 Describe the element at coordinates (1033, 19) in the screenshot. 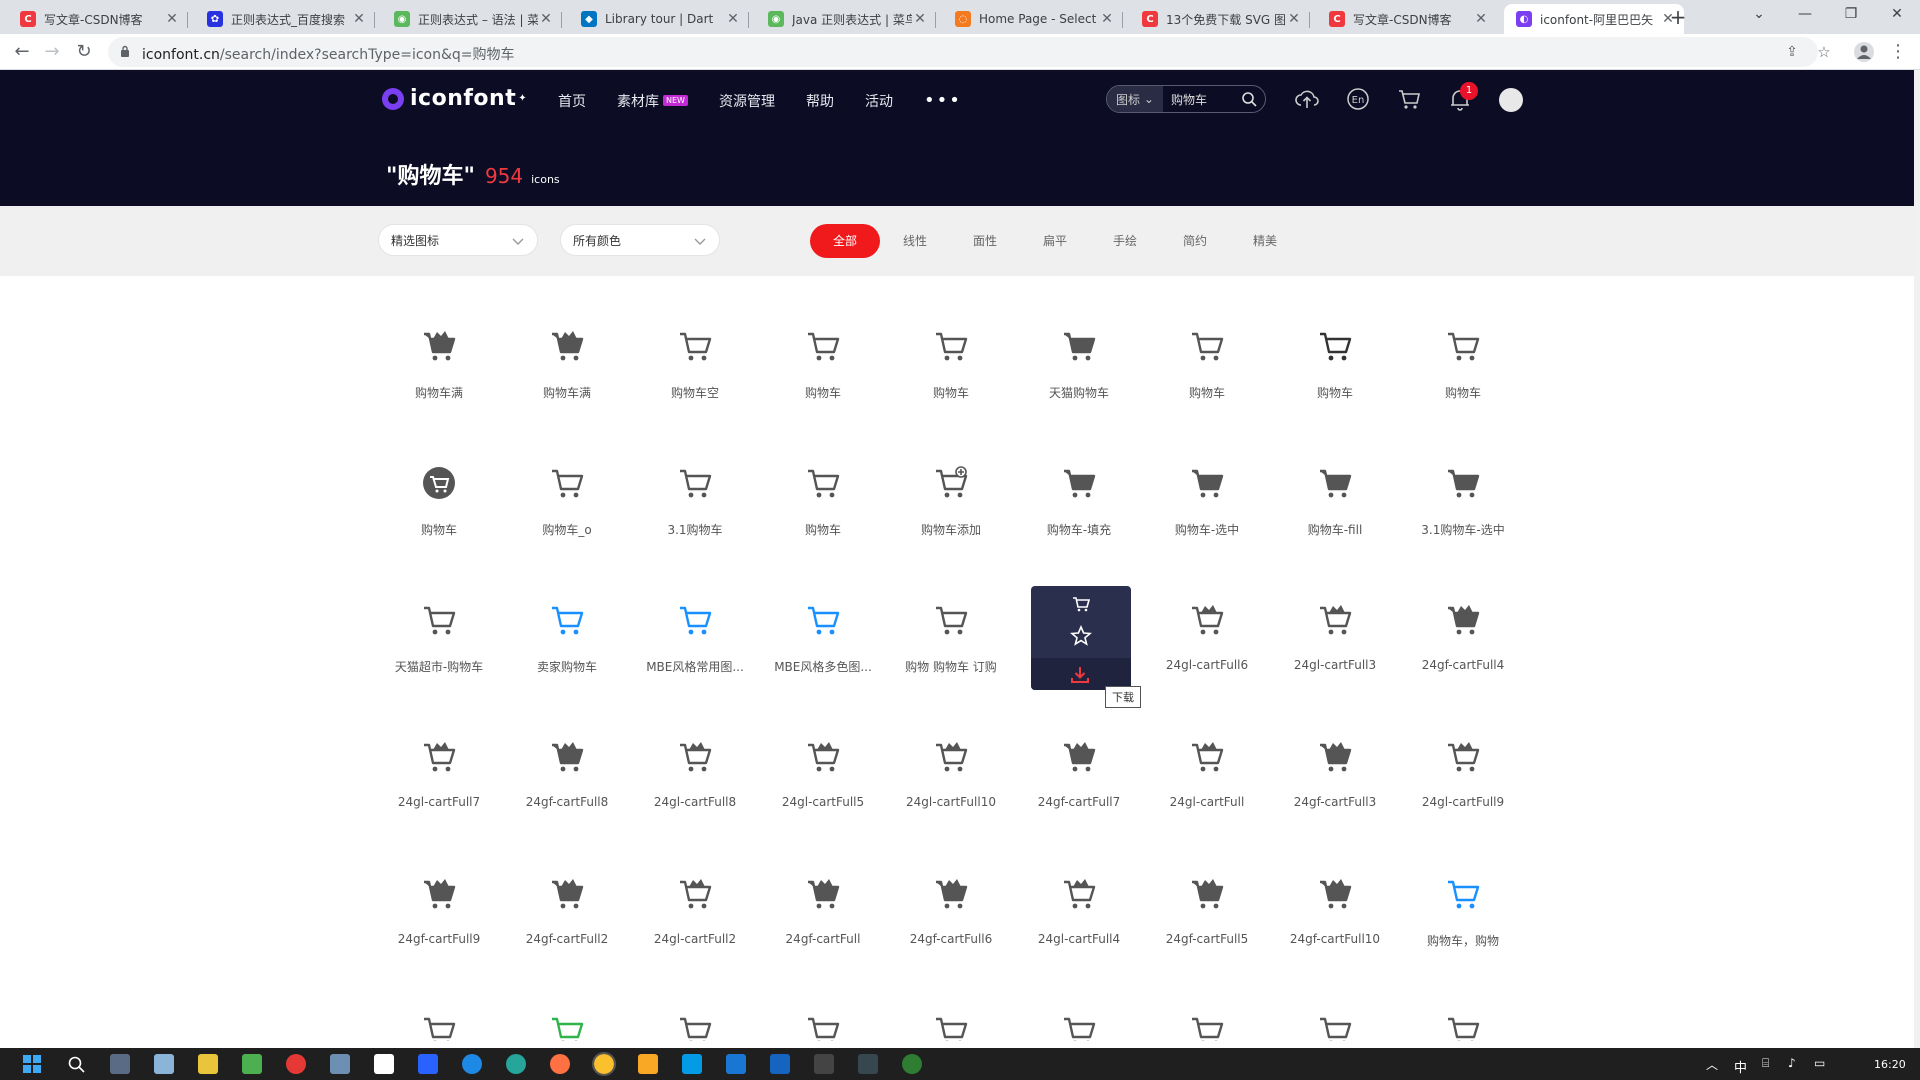

I see `browser-tab: ◌ Home Page - Select ✕` at that location.